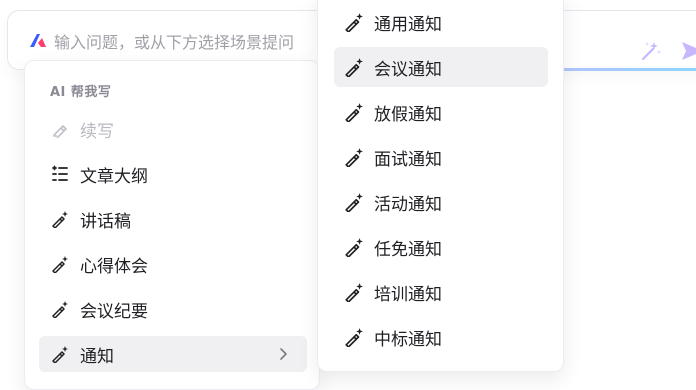 This screenshot has height=390, width=696. What do you see at coordinates (408, 69) in the screenshot?
I see `submenu-item-label: 会议通知` at bounding box center [408, 69].